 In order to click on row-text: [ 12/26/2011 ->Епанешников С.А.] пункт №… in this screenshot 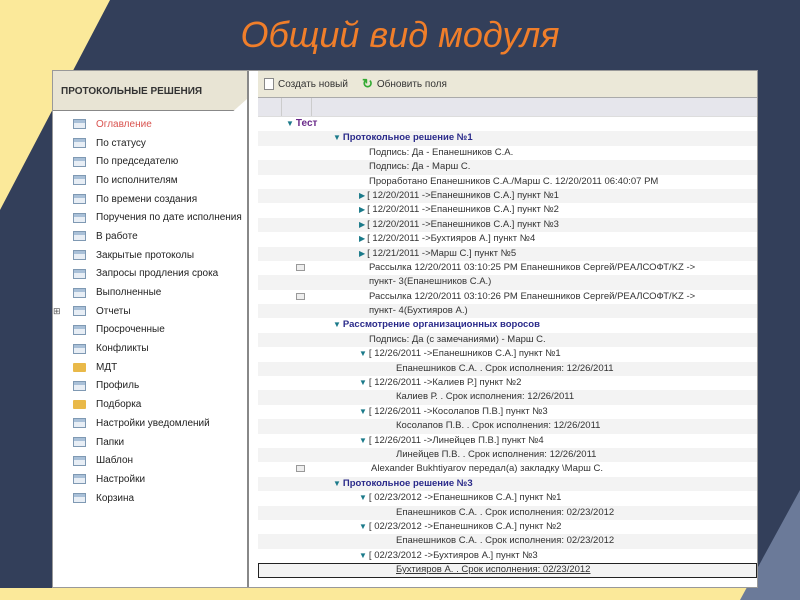, I will do `click(464, 354)`.